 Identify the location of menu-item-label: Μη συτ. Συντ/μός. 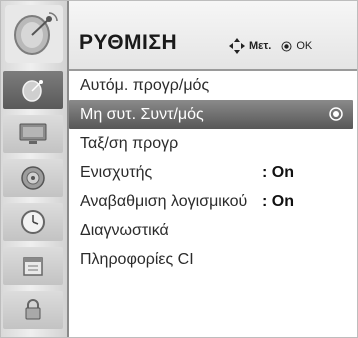
(142, 114).